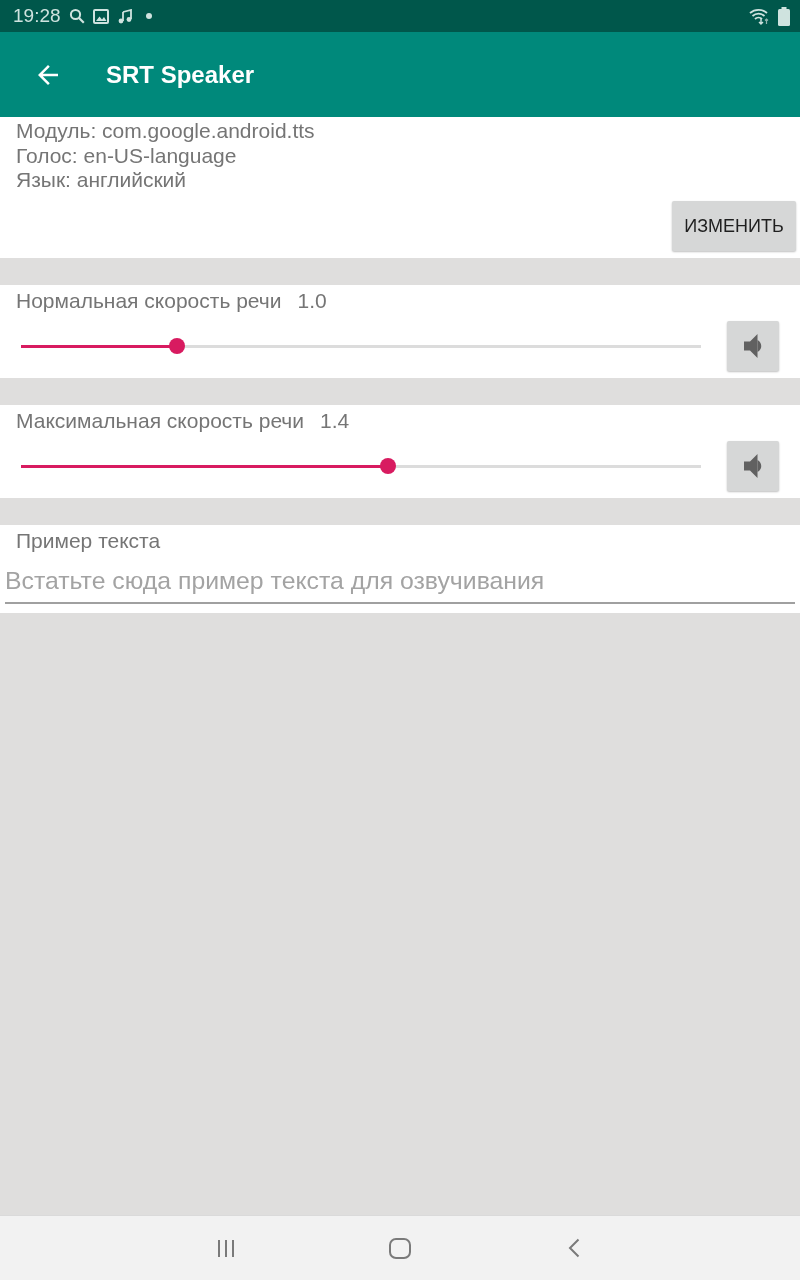 The width and height of the screenshot is (800, 1280). Describe the element at coordinates (784, 16) in the screenshot. I see `battery-icon` at that location.